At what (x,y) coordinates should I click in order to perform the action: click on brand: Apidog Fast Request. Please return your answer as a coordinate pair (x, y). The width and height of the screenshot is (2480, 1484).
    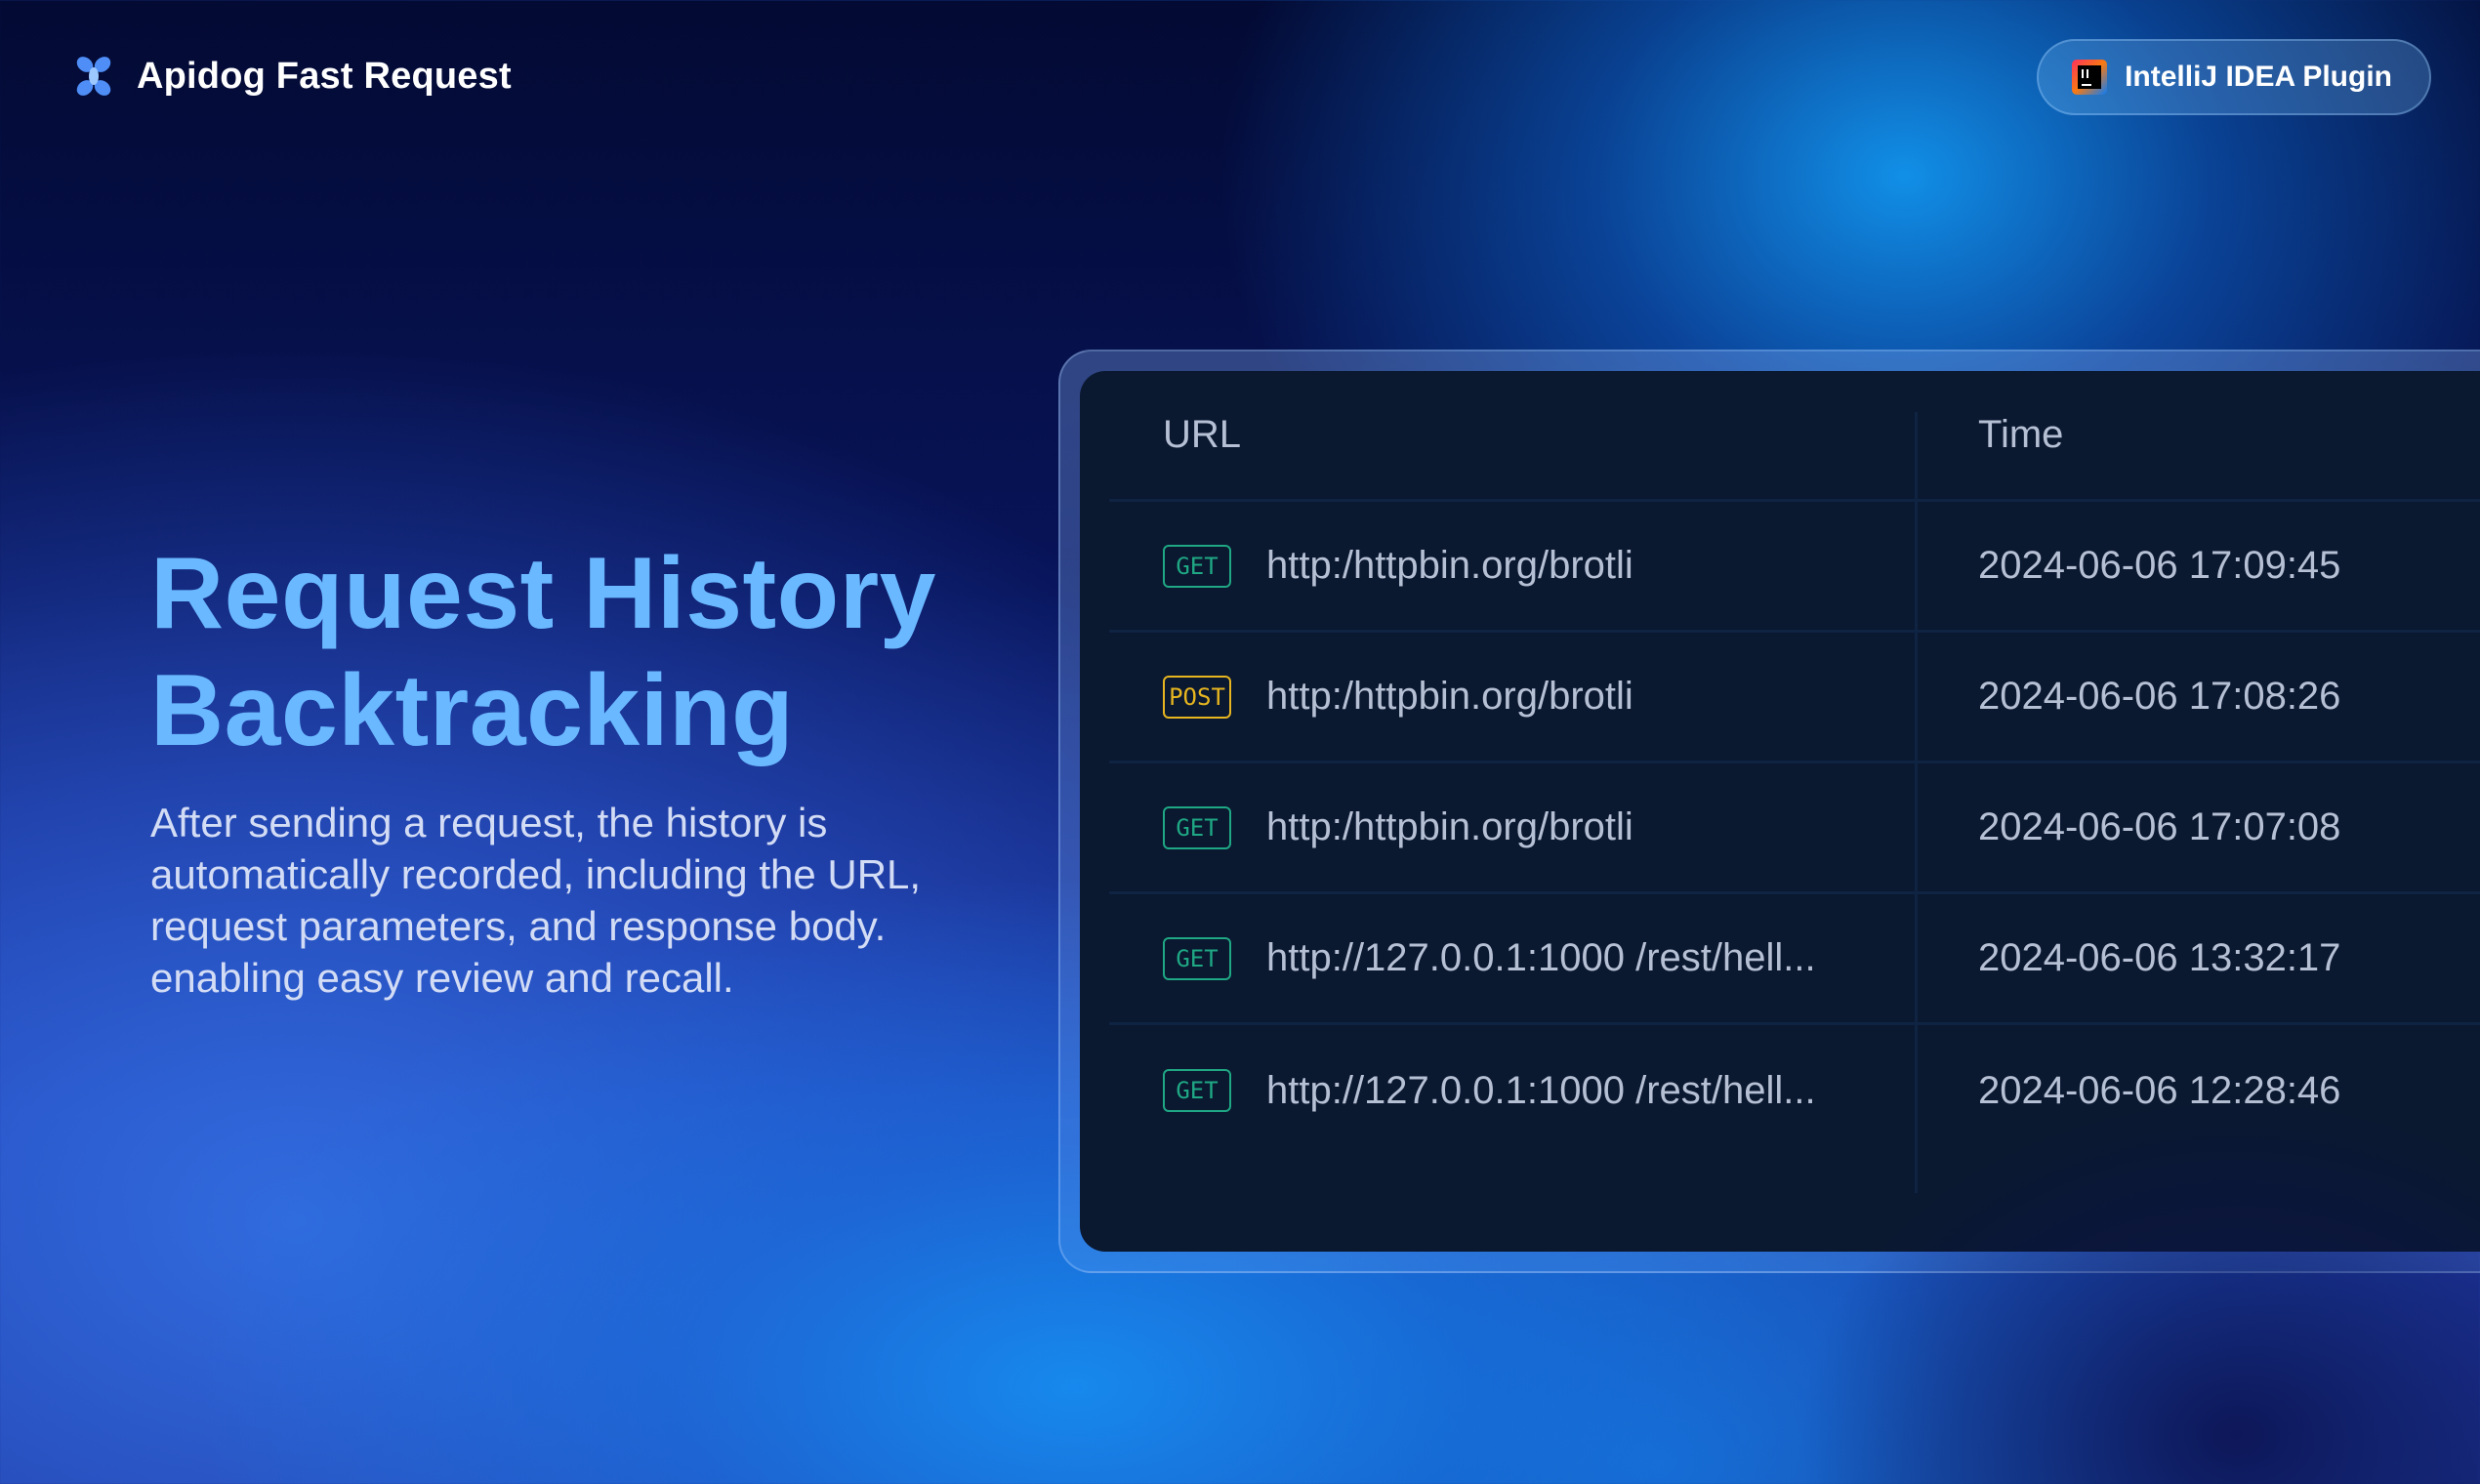
    Looking at the image, I should click on (290, 77).